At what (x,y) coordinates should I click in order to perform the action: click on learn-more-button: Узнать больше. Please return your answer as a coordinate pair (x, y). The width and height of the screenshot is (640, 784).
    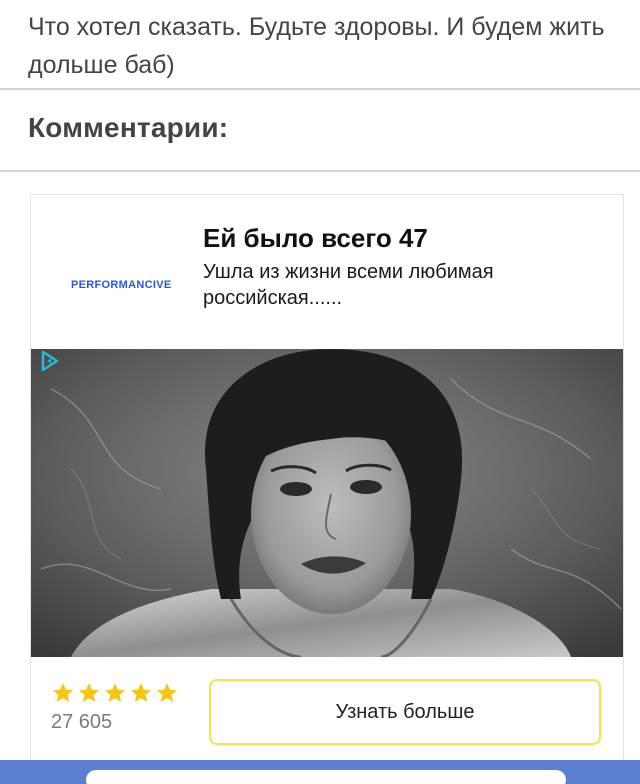
    Looking at the image, I should click on (405, 712).